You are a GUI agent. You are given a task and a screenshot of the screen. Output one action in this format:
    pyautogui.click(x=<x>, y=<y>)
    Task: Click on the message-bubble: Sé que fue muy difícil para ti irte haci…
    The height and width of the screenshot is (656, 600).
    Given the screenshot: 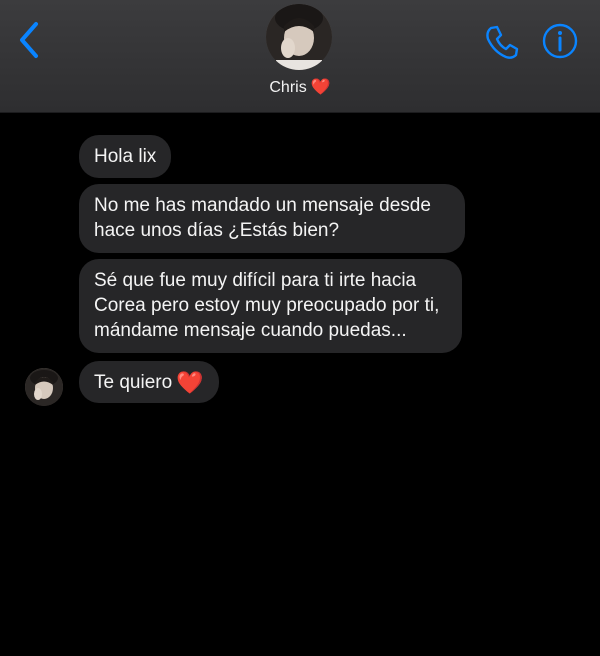 What is the action you would take?
    pyautogui.click(x=270, y=306)
    